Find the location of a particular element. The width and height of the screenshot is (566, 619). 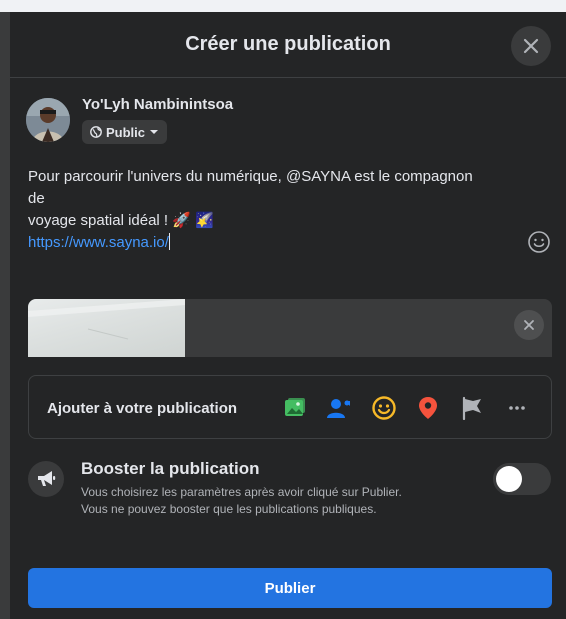

tag-people-button is located at coordinates (339, 408).